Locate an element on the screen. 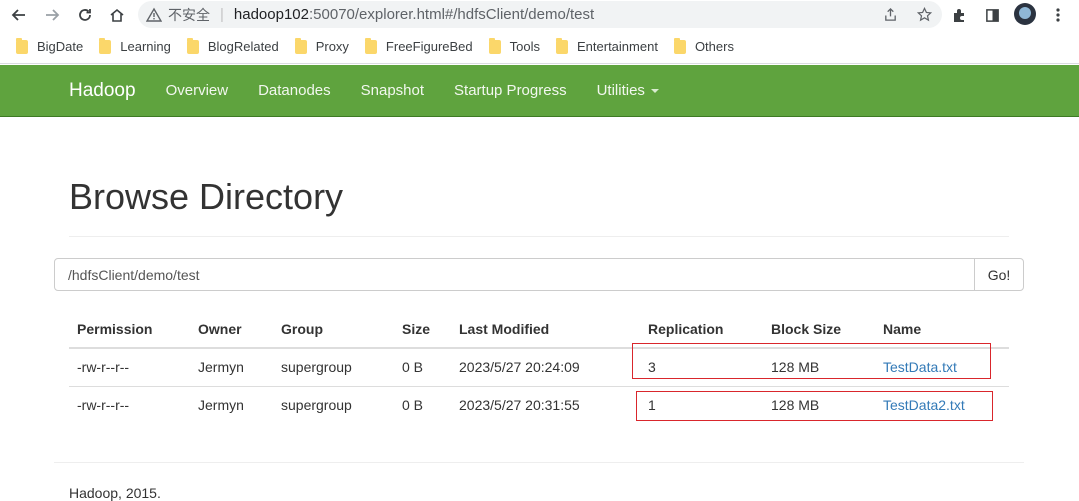 Image resolution: width=1079 pixels, height=501 pixels. bookmark-label: Entertainment is located at coordinates (617, 46).